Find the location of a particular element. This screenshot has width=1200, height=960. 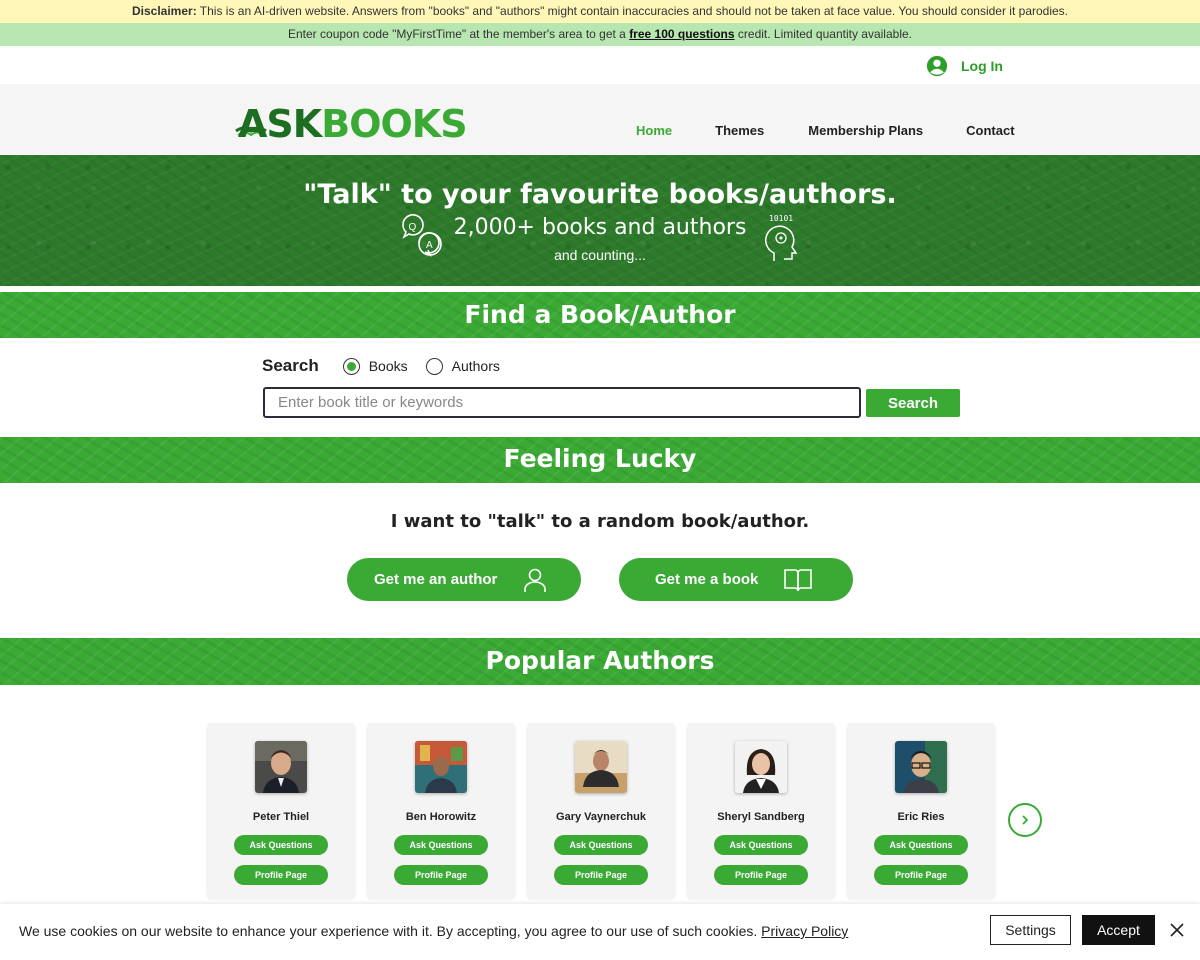

svg-text: 10101 is located at coordinates (781, 218).